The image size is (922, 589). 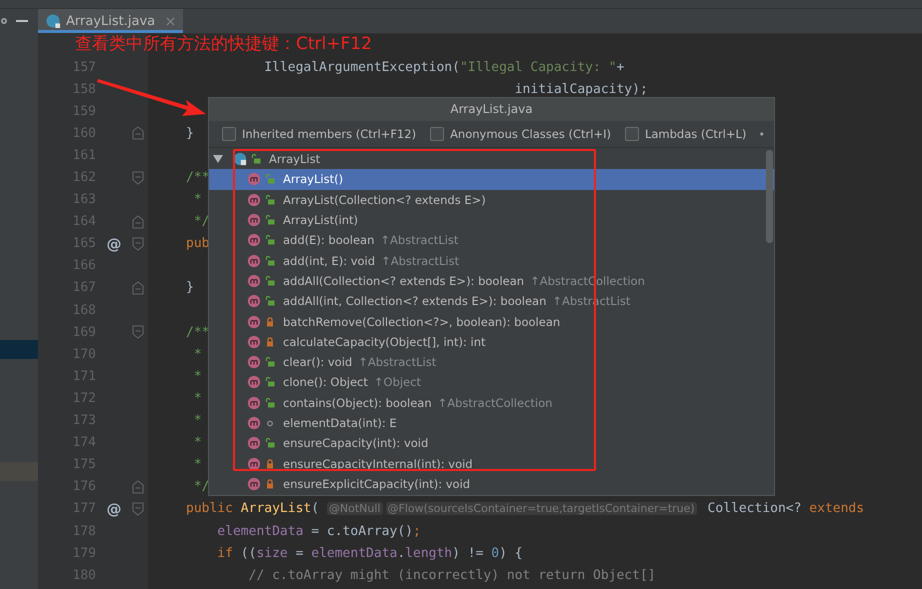 I want to click on code-line: initialCapacity);, so click(x=581, y=89).